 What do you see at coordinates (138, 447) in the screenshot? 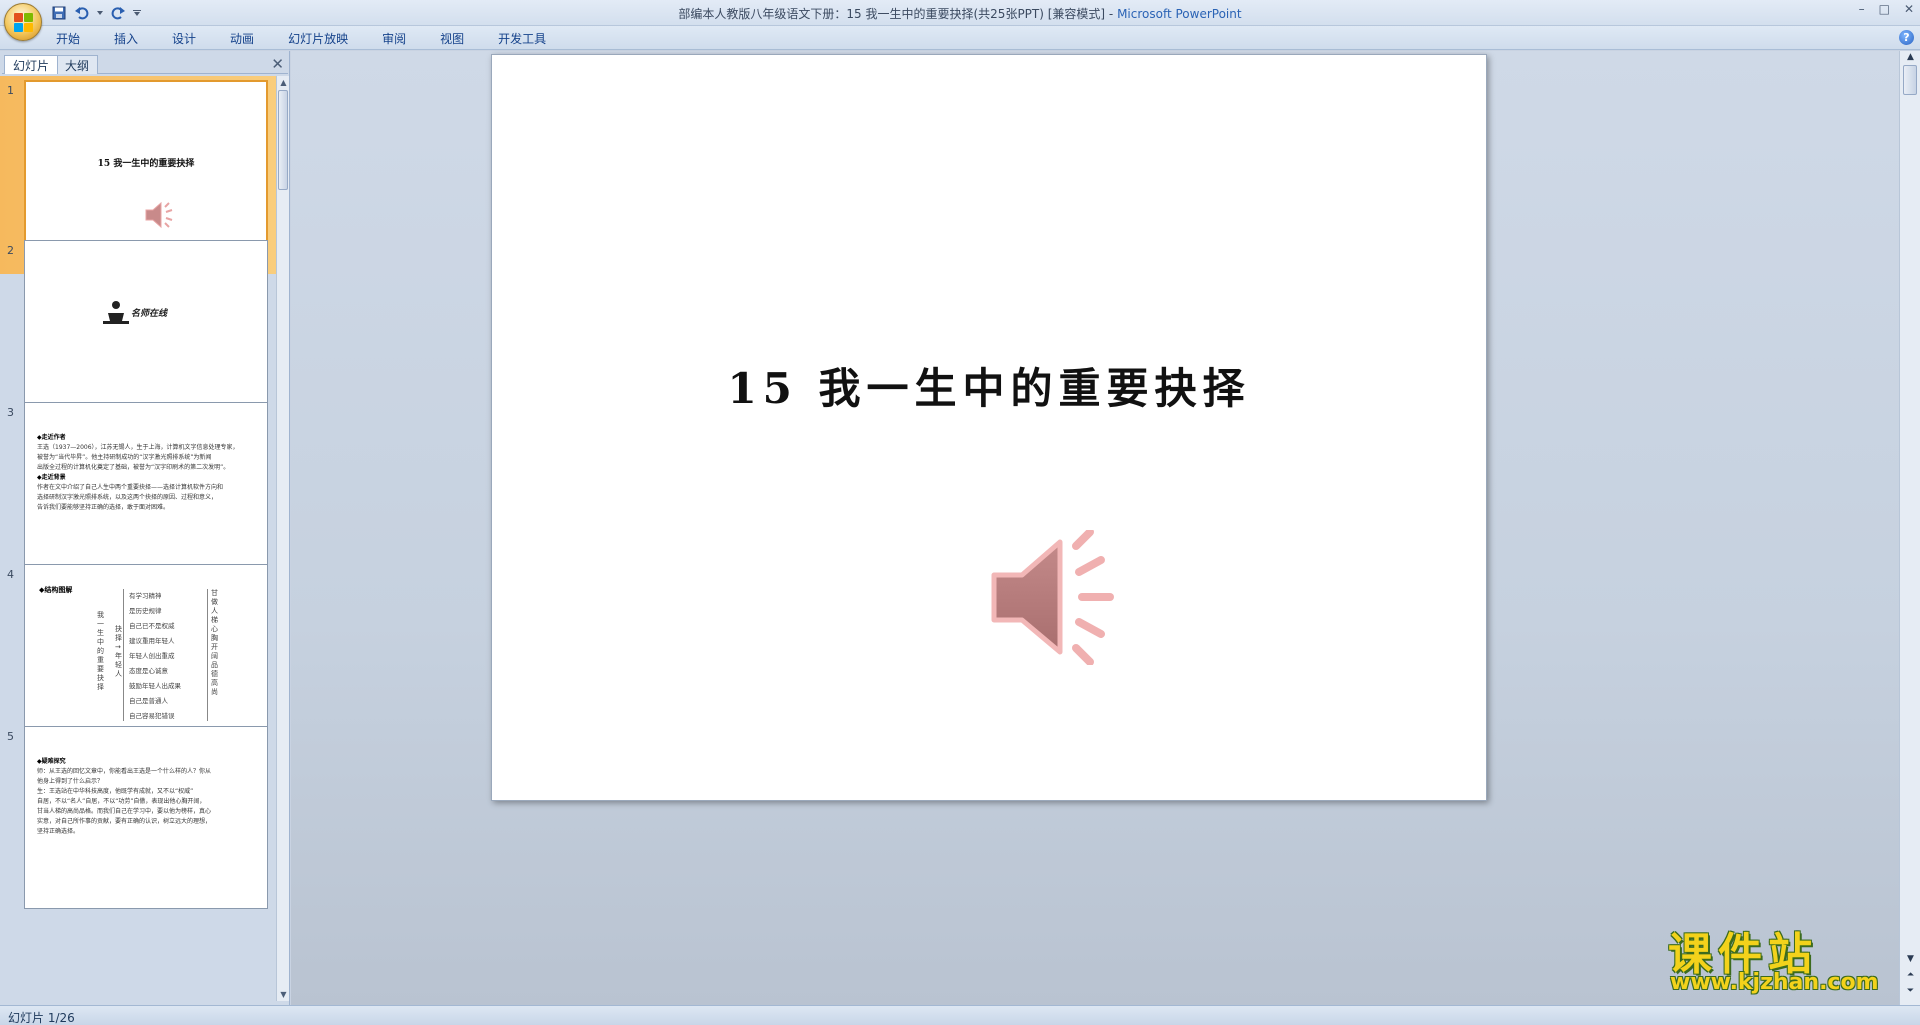
I see `text-line: 王选（1937—2006），江苏无锡人，生于上海，计算机文字信息处理专家，` at bounding box center [138, 447].